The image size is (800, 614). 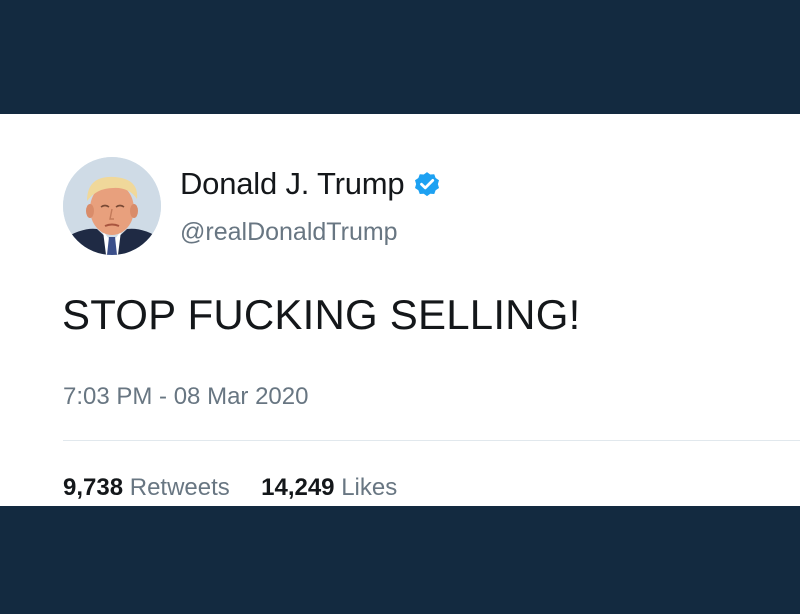 What do you see at coordinates (298, 487) in the screenshot?
I see `likes-count: 14,249` at bounding box center [298, 487].